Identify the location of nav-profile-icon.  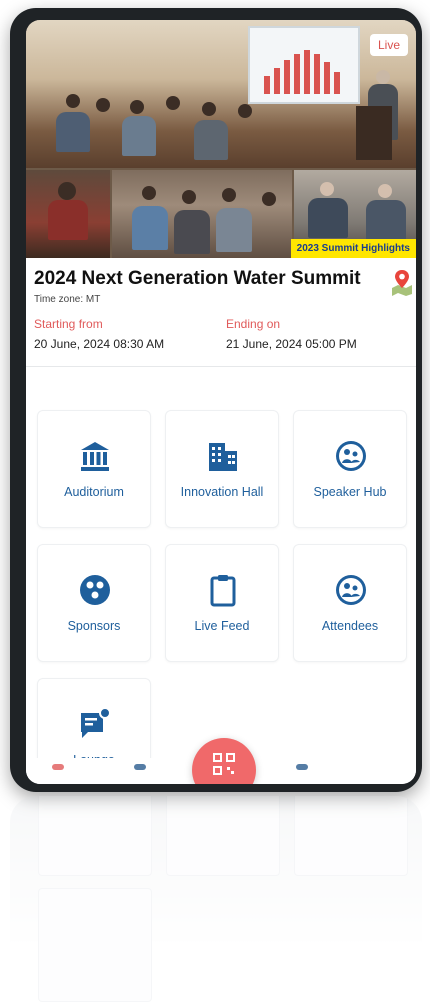
(140, 767).